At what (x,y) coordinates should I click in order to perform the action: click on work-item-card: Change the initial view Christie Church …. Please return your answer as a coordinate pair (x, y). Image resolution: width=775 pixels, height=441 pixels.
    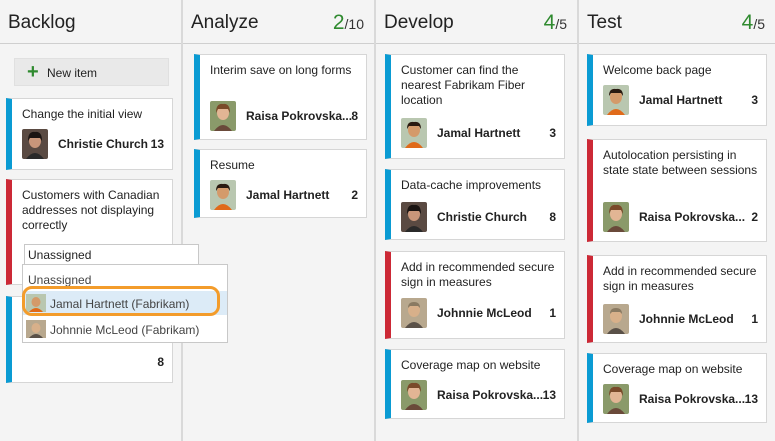
    Looking at the image, I should click on (89, 134).